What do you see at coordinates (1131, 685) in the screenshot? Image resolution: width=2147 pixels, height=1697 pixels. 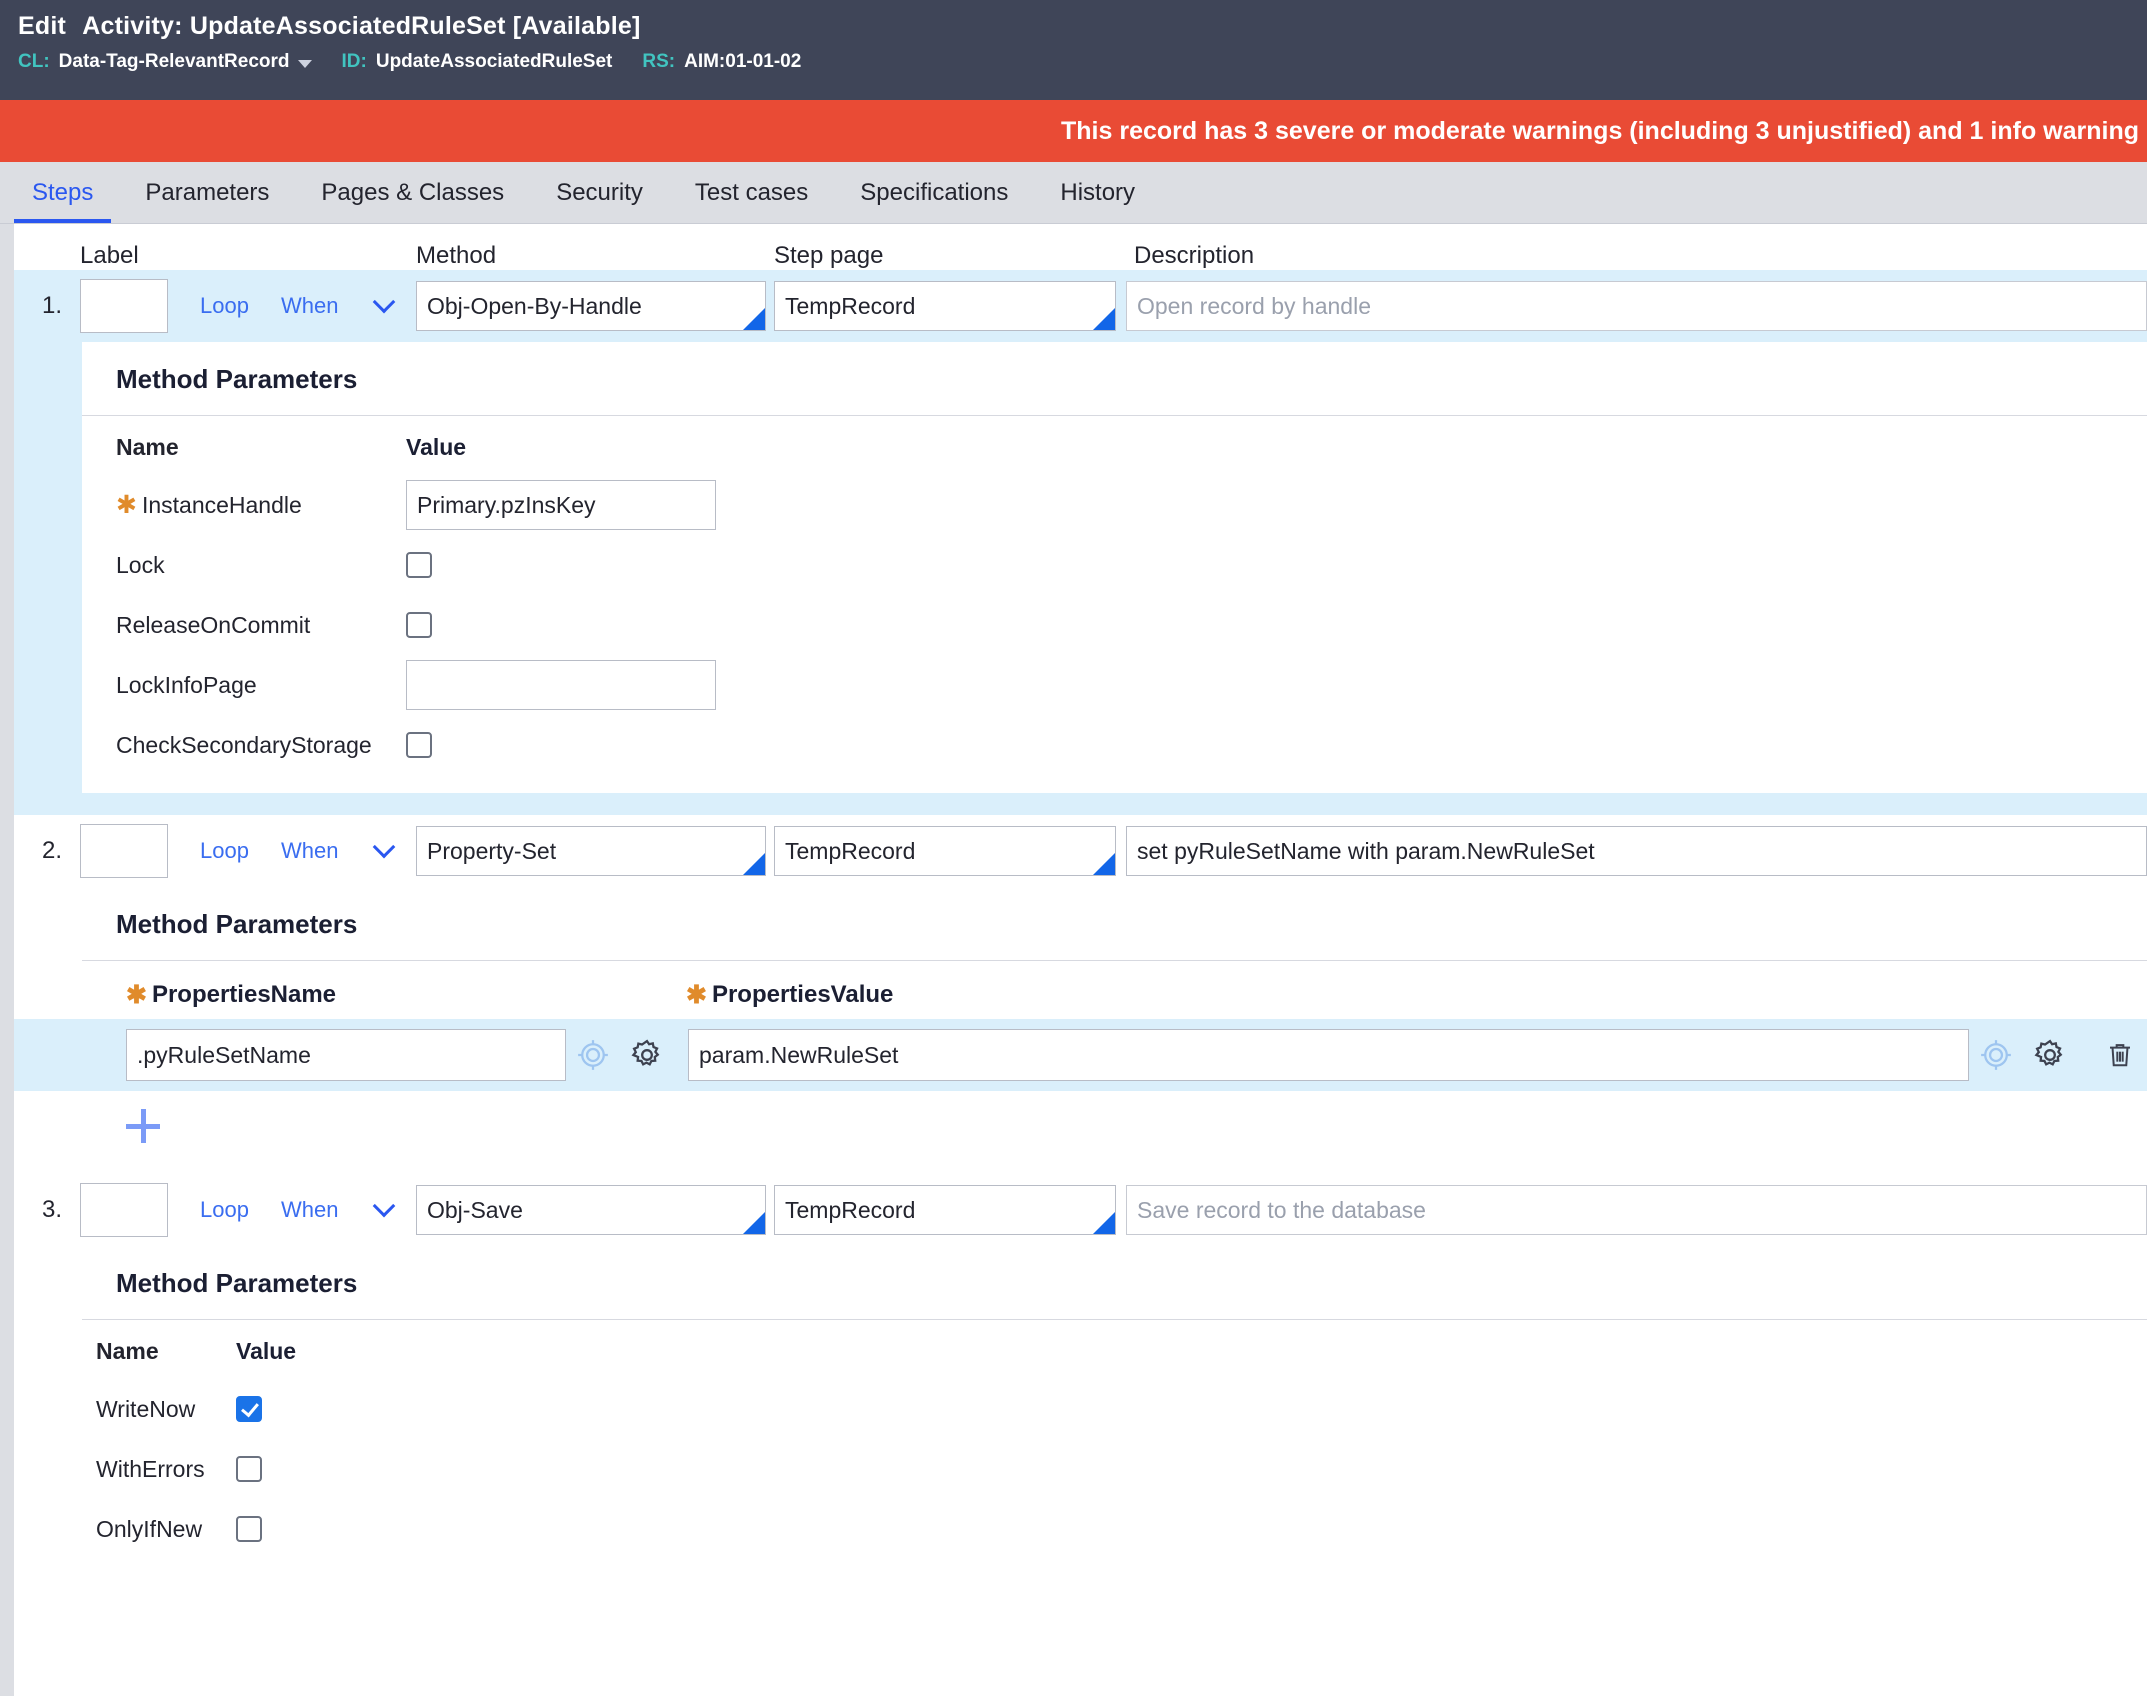 I see `param-row: LockInfoPage` at bounding box center [1131, 685].